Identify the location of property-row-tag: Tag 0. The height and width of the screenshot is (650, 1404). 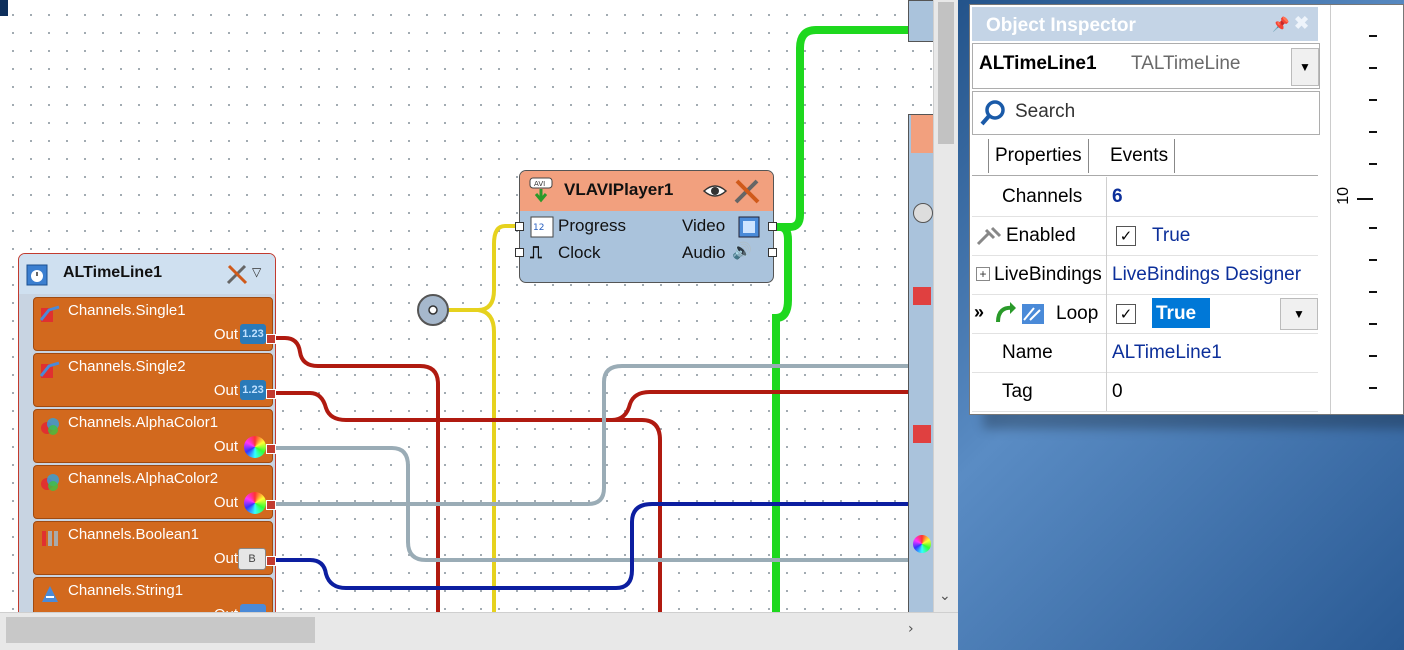
(1145, 392).